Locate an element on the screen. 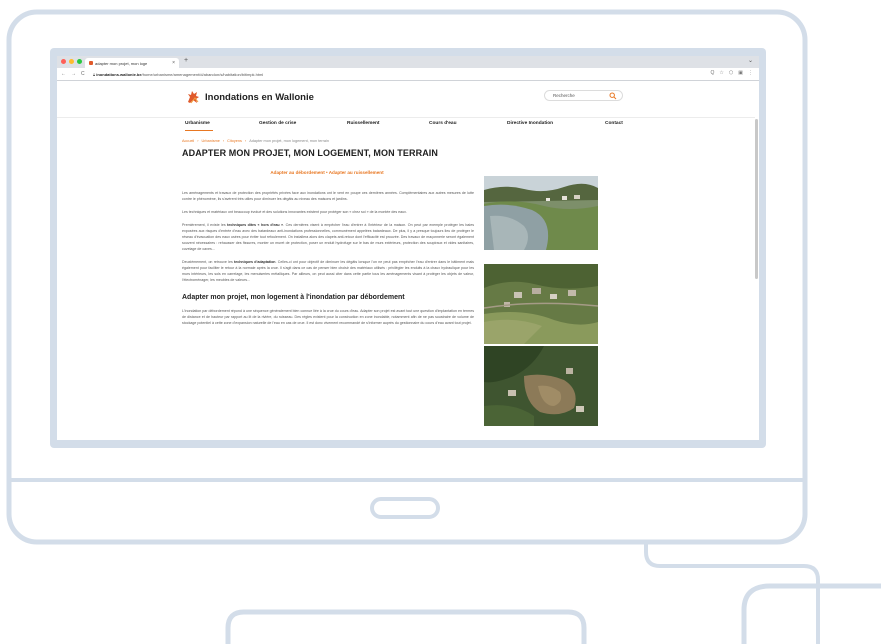 The image size is (881, 644). toolbar-extensions: Q ☆ ⬡ ▣ ⋮ is located at coordinates (732, 73).